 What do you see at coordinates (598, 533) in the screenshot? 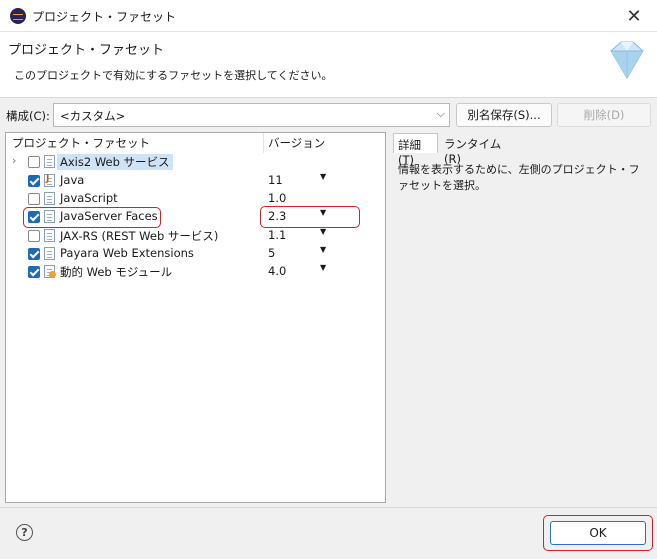
I see `highlight-ok-button` at bounding box center [598, 533].